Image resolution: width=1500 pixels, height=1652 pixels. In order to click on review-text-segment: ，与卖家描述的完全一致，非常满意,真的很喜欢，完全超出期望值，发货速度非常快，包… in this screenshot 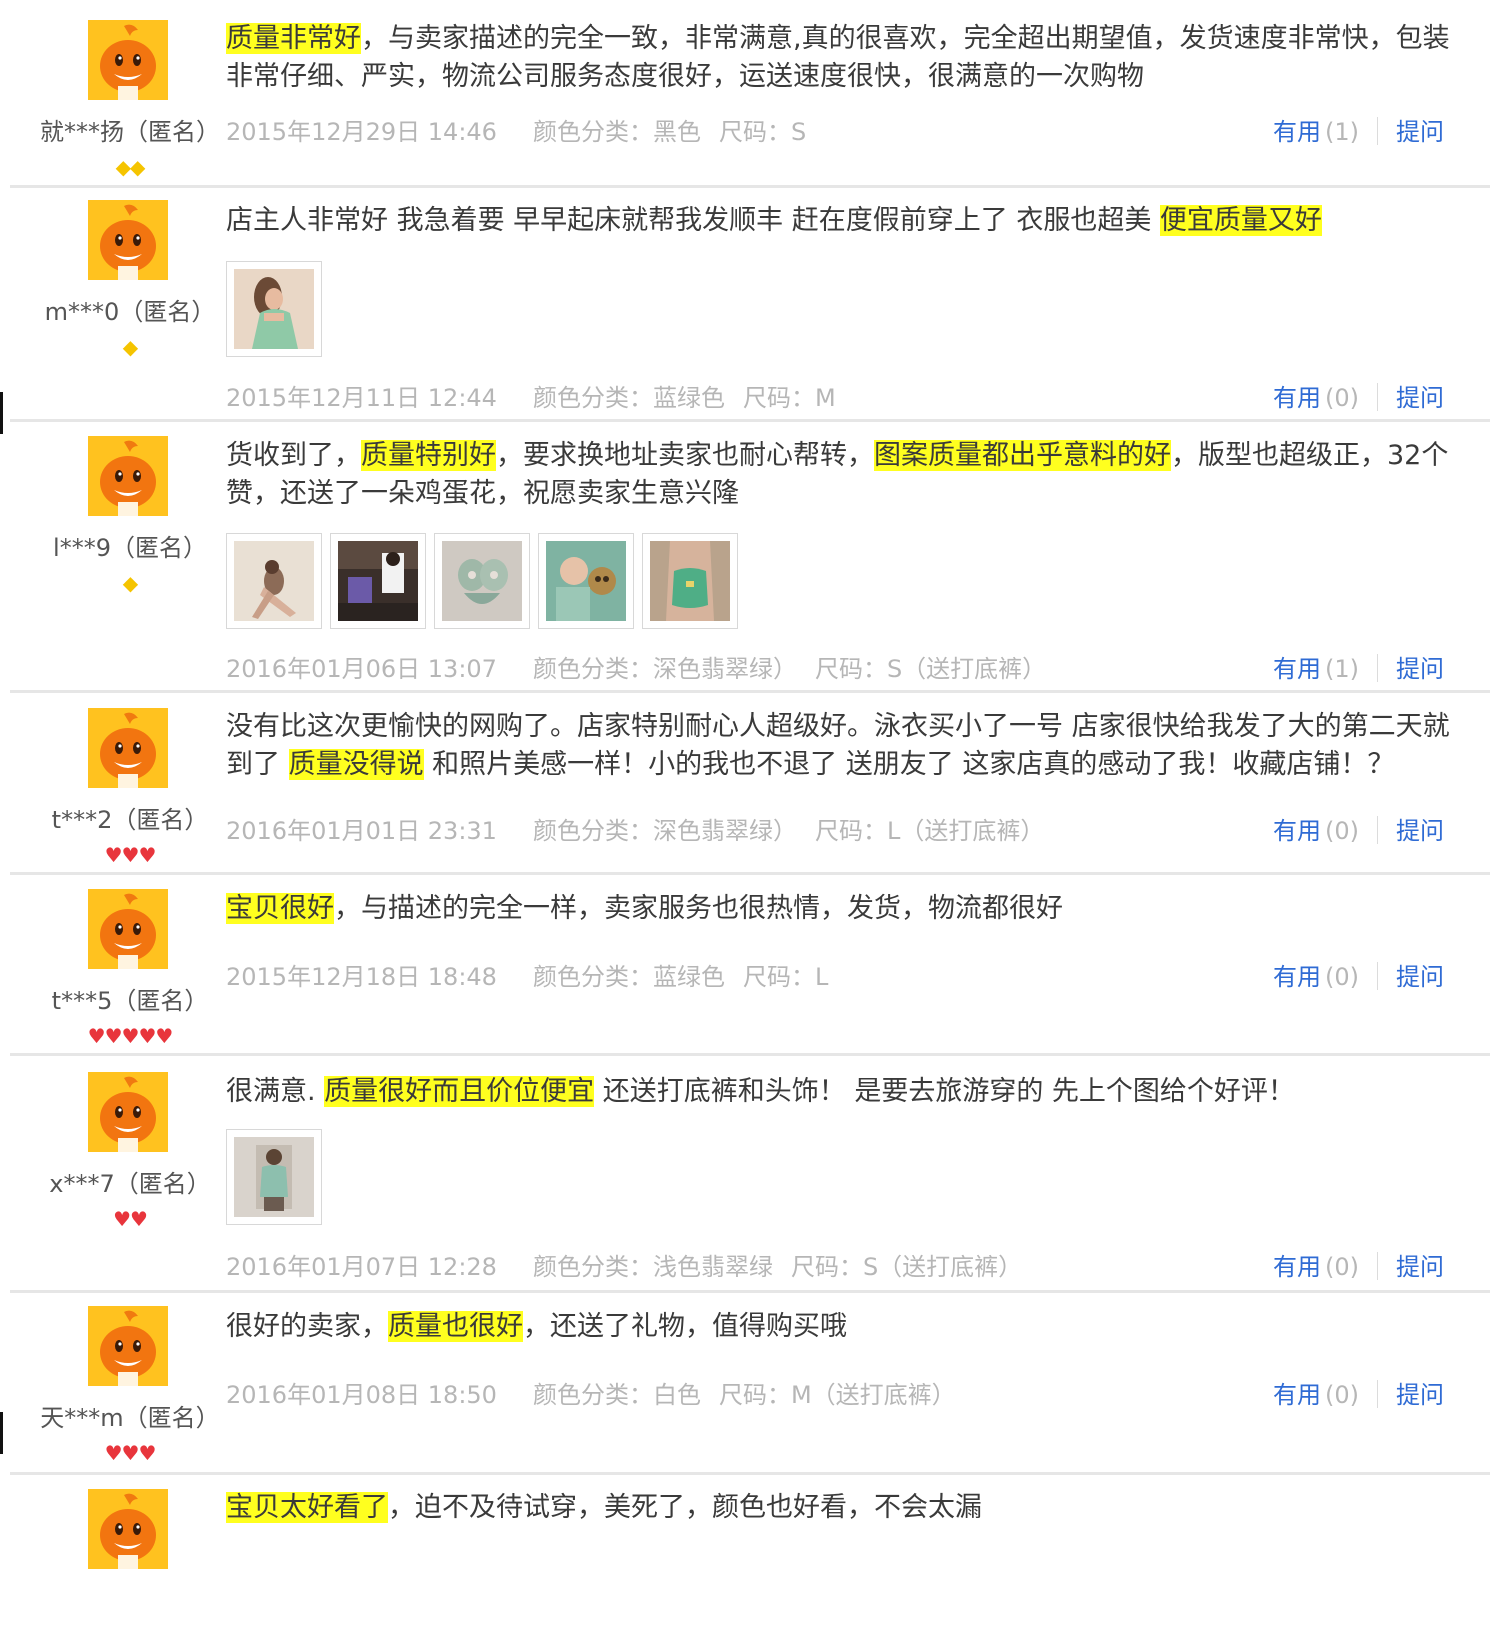, I will do `click(838, 57)`.